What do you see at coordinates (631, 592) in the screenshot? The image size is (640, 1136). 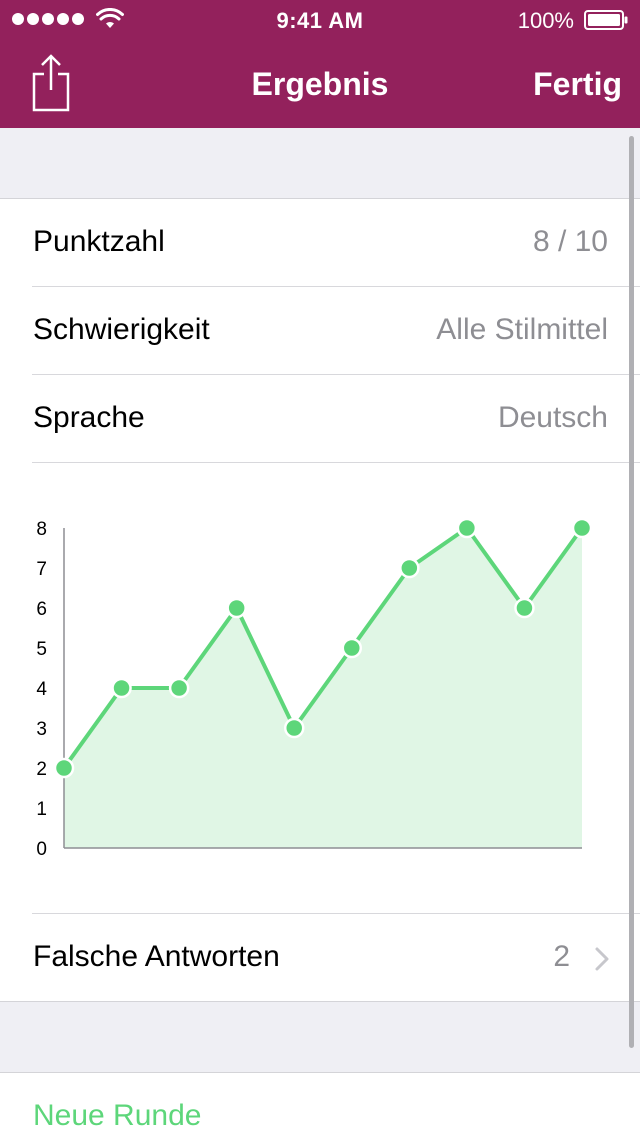 I see `scrollbar` at bounding box center [631, 592].